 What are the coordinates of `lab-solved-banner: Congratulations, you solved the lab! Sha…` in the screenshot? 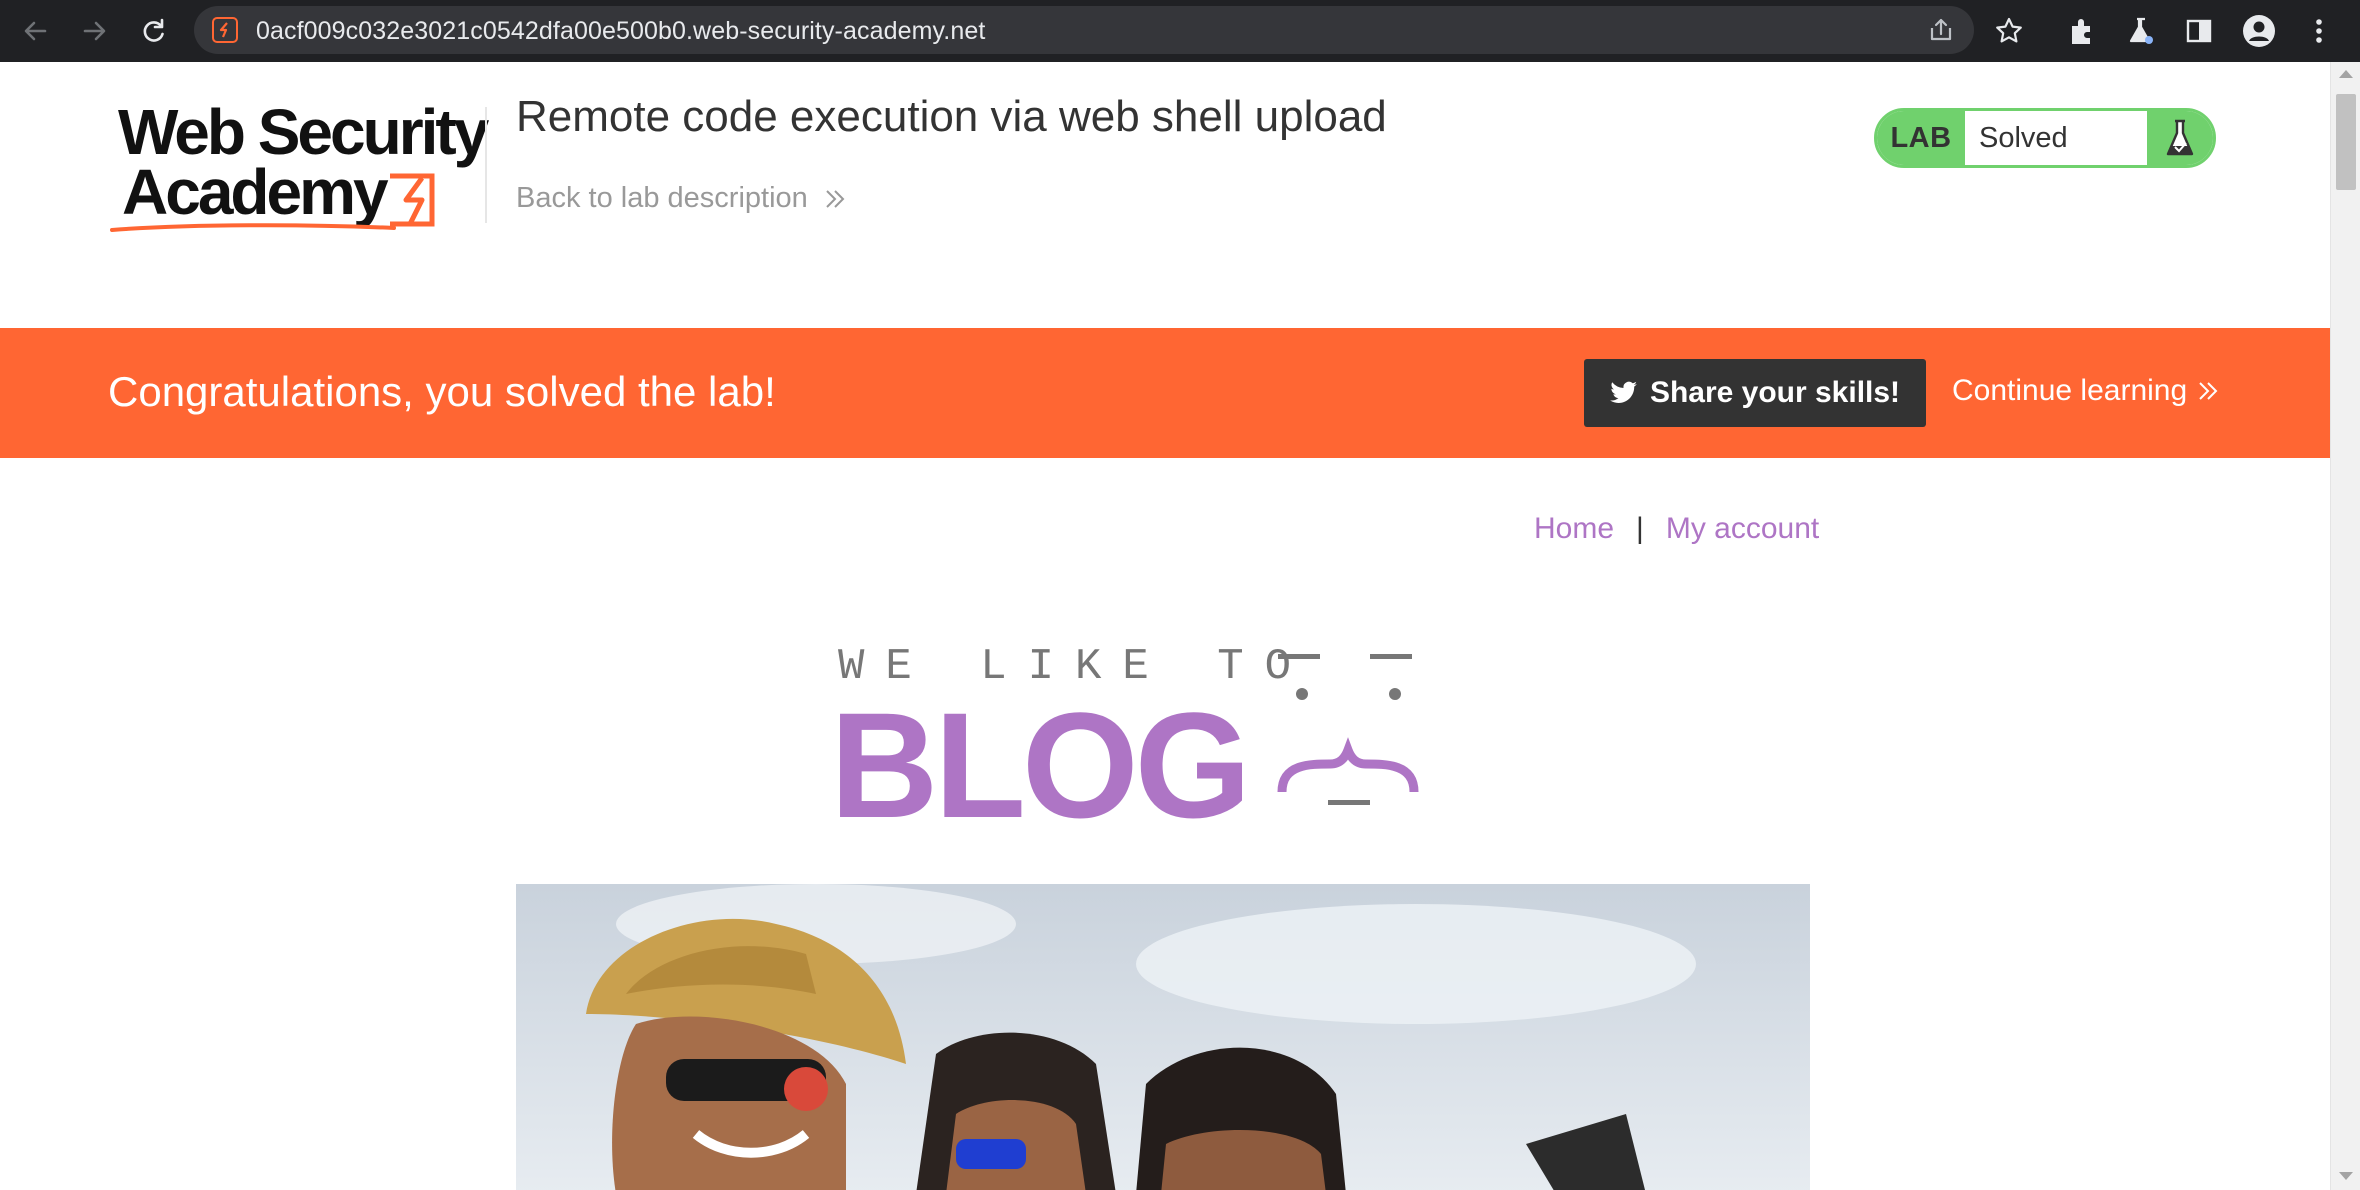 It's located at (1165, 393).